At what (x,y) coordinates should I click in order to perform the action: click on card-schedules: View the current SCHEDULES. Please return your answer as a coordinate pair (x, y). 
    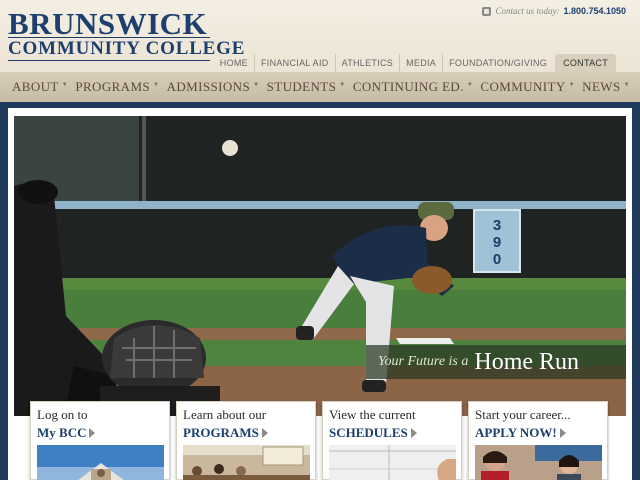
    Looking at the image, I should click on (392, 440).